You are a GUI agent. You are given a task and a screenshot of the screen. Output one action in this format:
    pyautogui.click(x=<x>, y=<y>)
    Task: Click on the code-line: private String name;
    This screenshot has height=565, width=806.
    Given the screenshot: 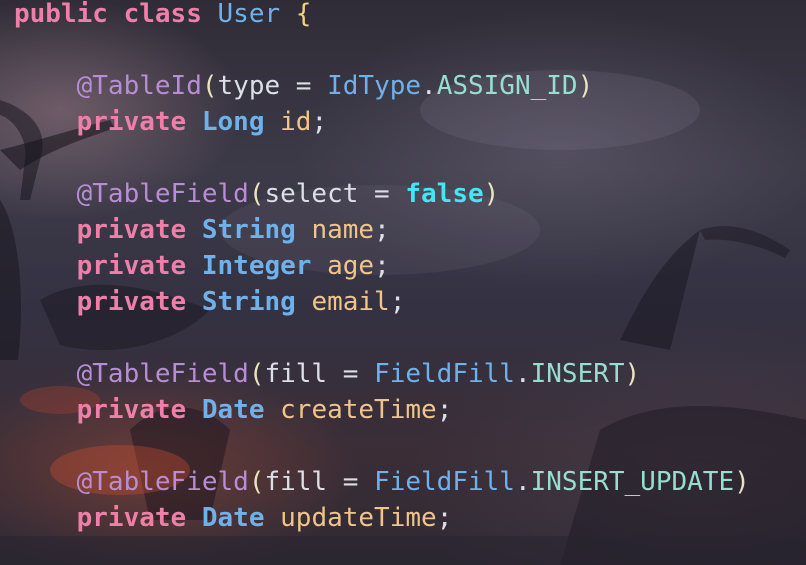 What is the action you would take?
    pyautogui.click(x=382, y=230)
    